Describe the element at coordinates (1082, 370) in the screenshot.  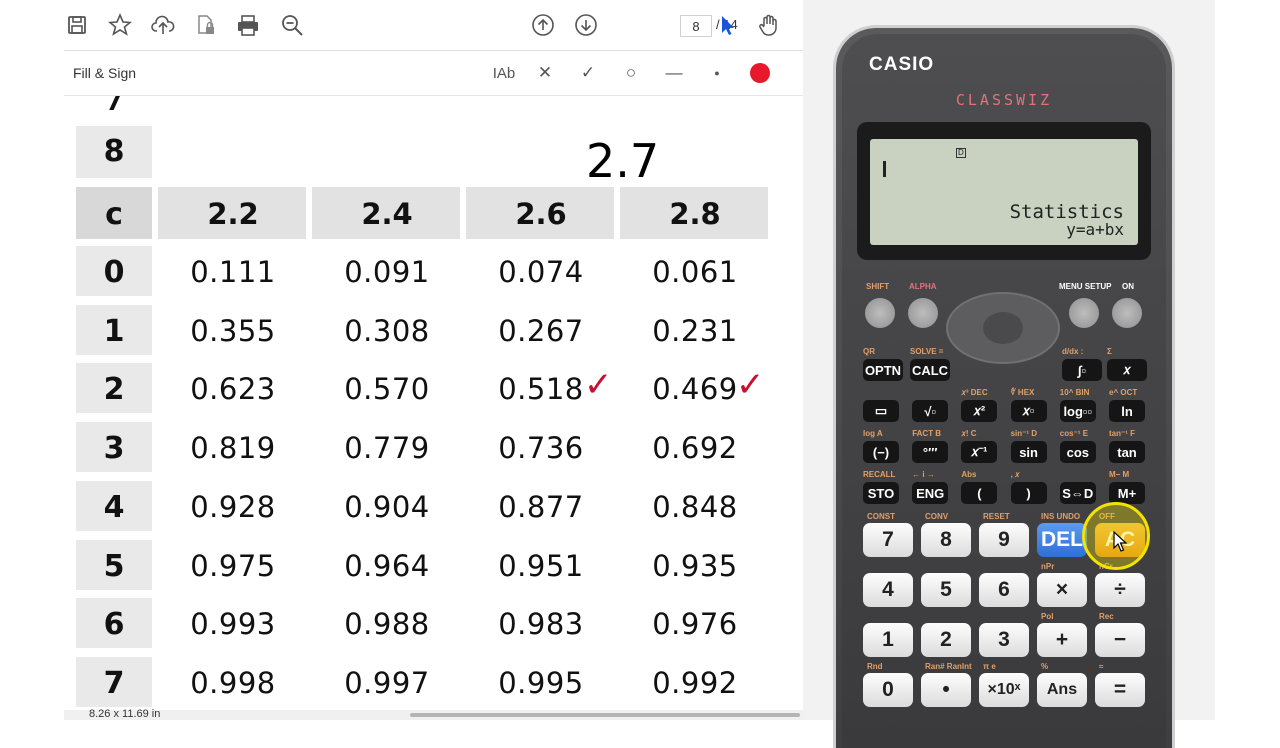
I see `function-key: ∫▫` at that location.